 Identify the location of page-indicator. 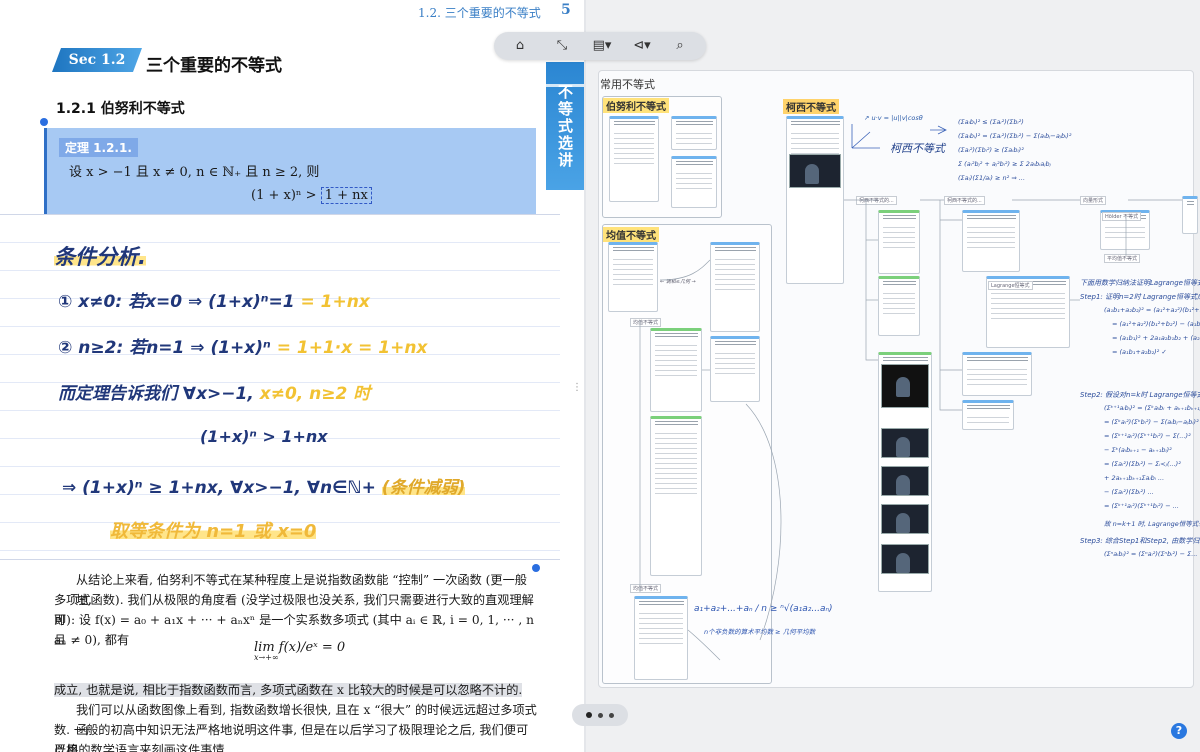
(600, 715).